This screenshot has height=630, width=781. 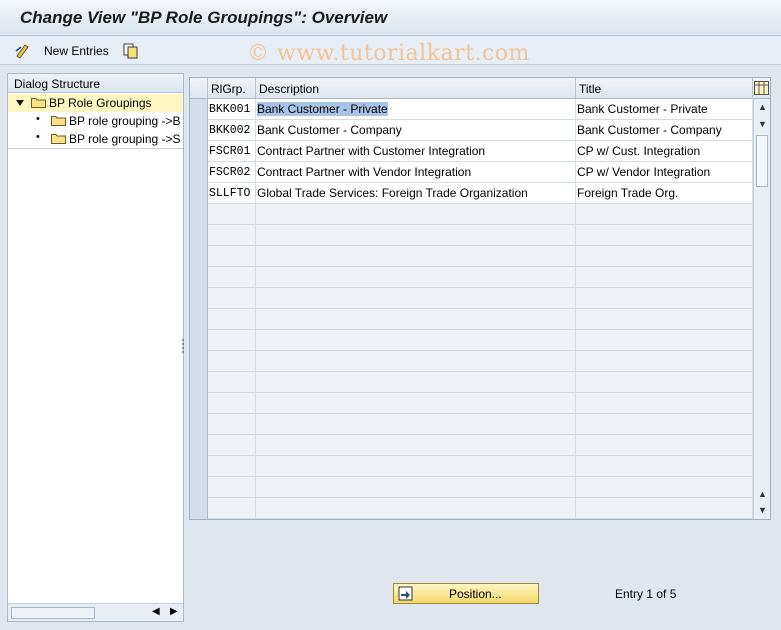 What do you see at coordinates (232, 130) in the screenshot?
I see `cell-rlgrp: BKK002` at bounding box center [232, 130].